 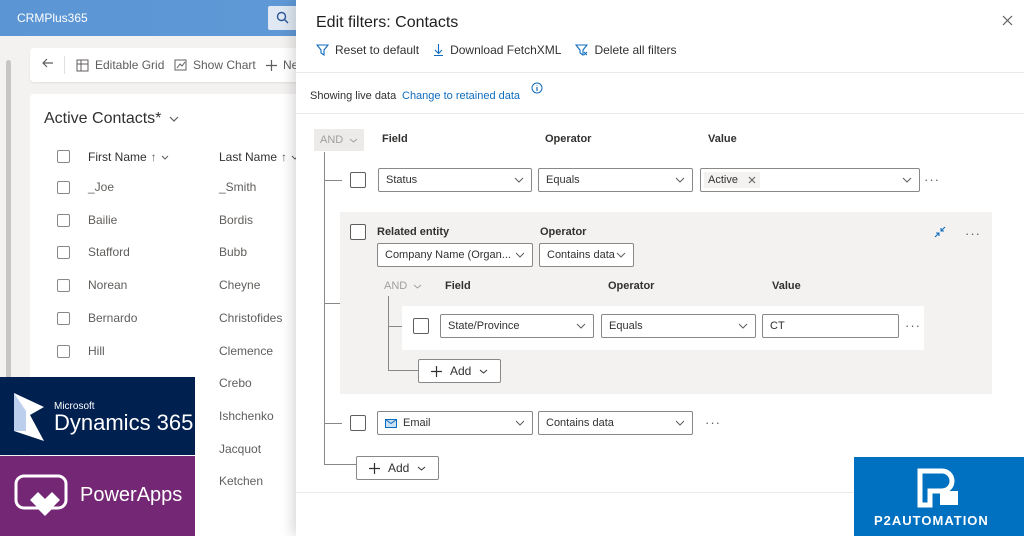 I want to click on group-more-options-icon: ···, so click(x=973, y=233).